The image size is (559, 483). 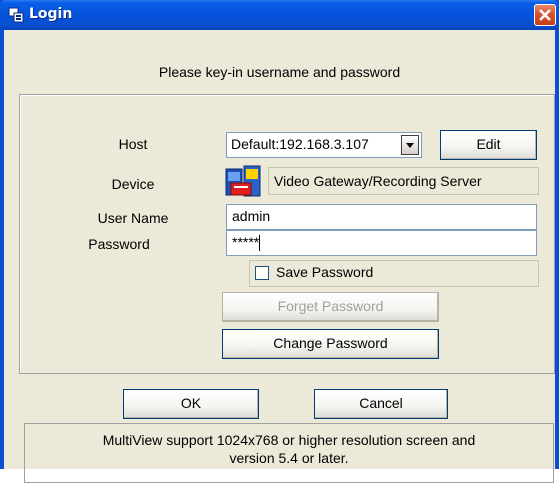 What do you see at coordinates (279, 72) in the screenshot?
I see `instruction-heading: Please key-in username and password` at bounding box center [279, 72].